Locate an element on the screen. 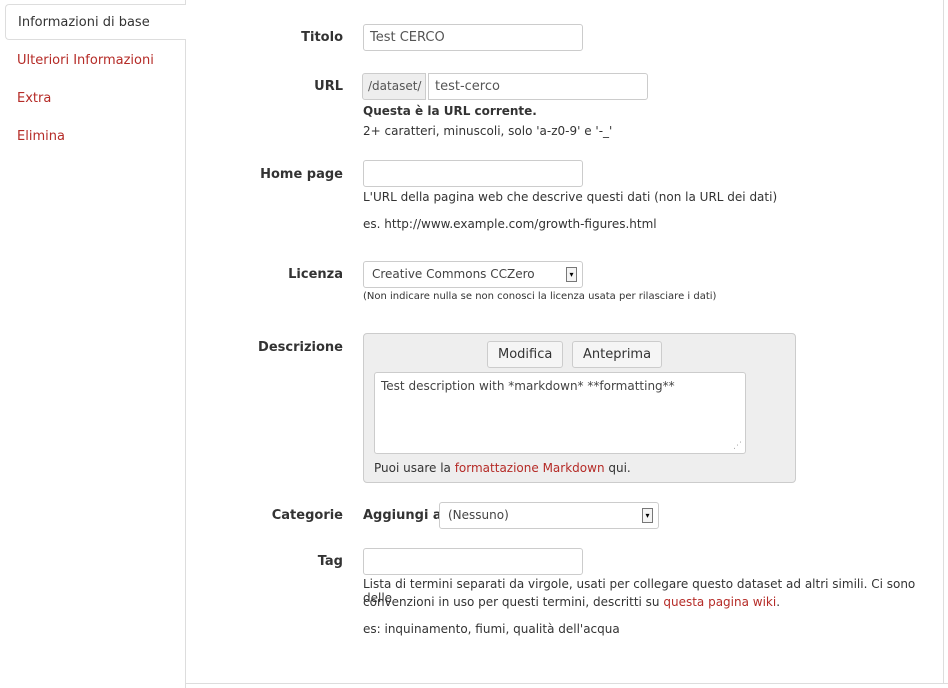 This screenshot has height=688, width=948. tab-basic-info: Informazioni di base is located at coordinates (95, 22).